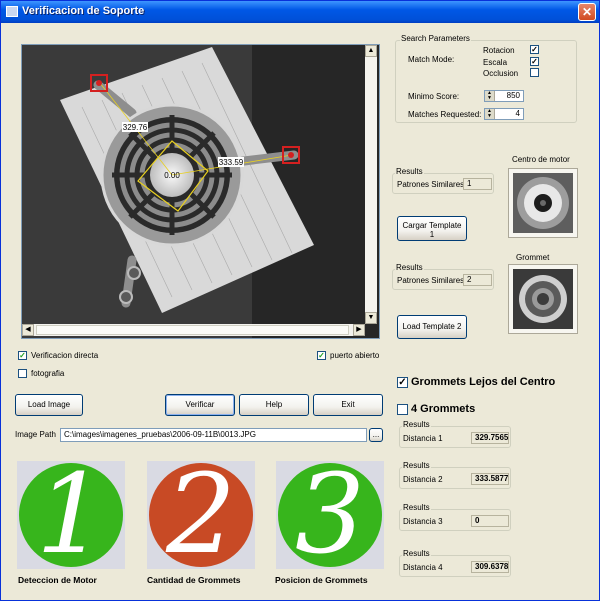 This screenshot has width=600, height=601. What do you see at coordinates (423, 438) in the screenshot?
I see `distancia-1-label: Distancia 1` at bounding box center [423, 438].